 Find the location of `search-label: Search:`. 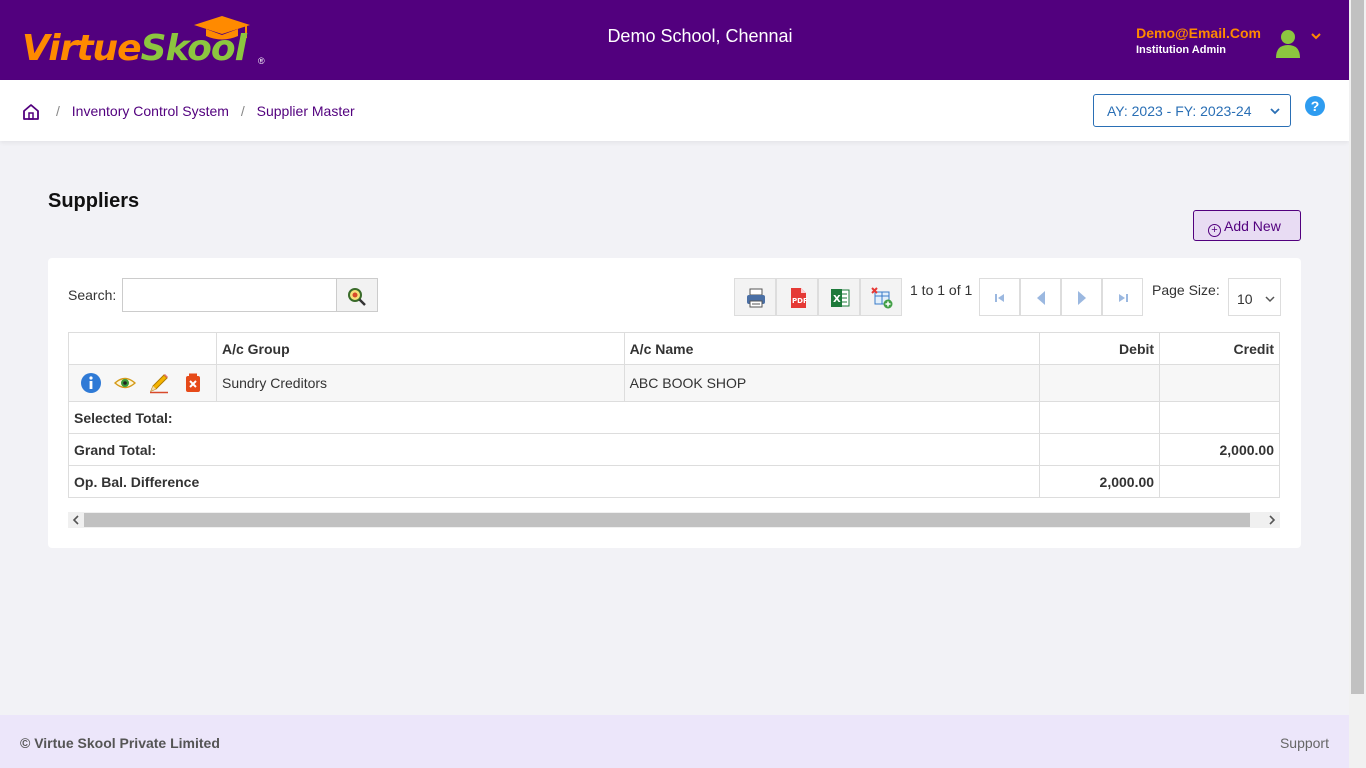

search-label: Search: is located at coordinates (92, 295).